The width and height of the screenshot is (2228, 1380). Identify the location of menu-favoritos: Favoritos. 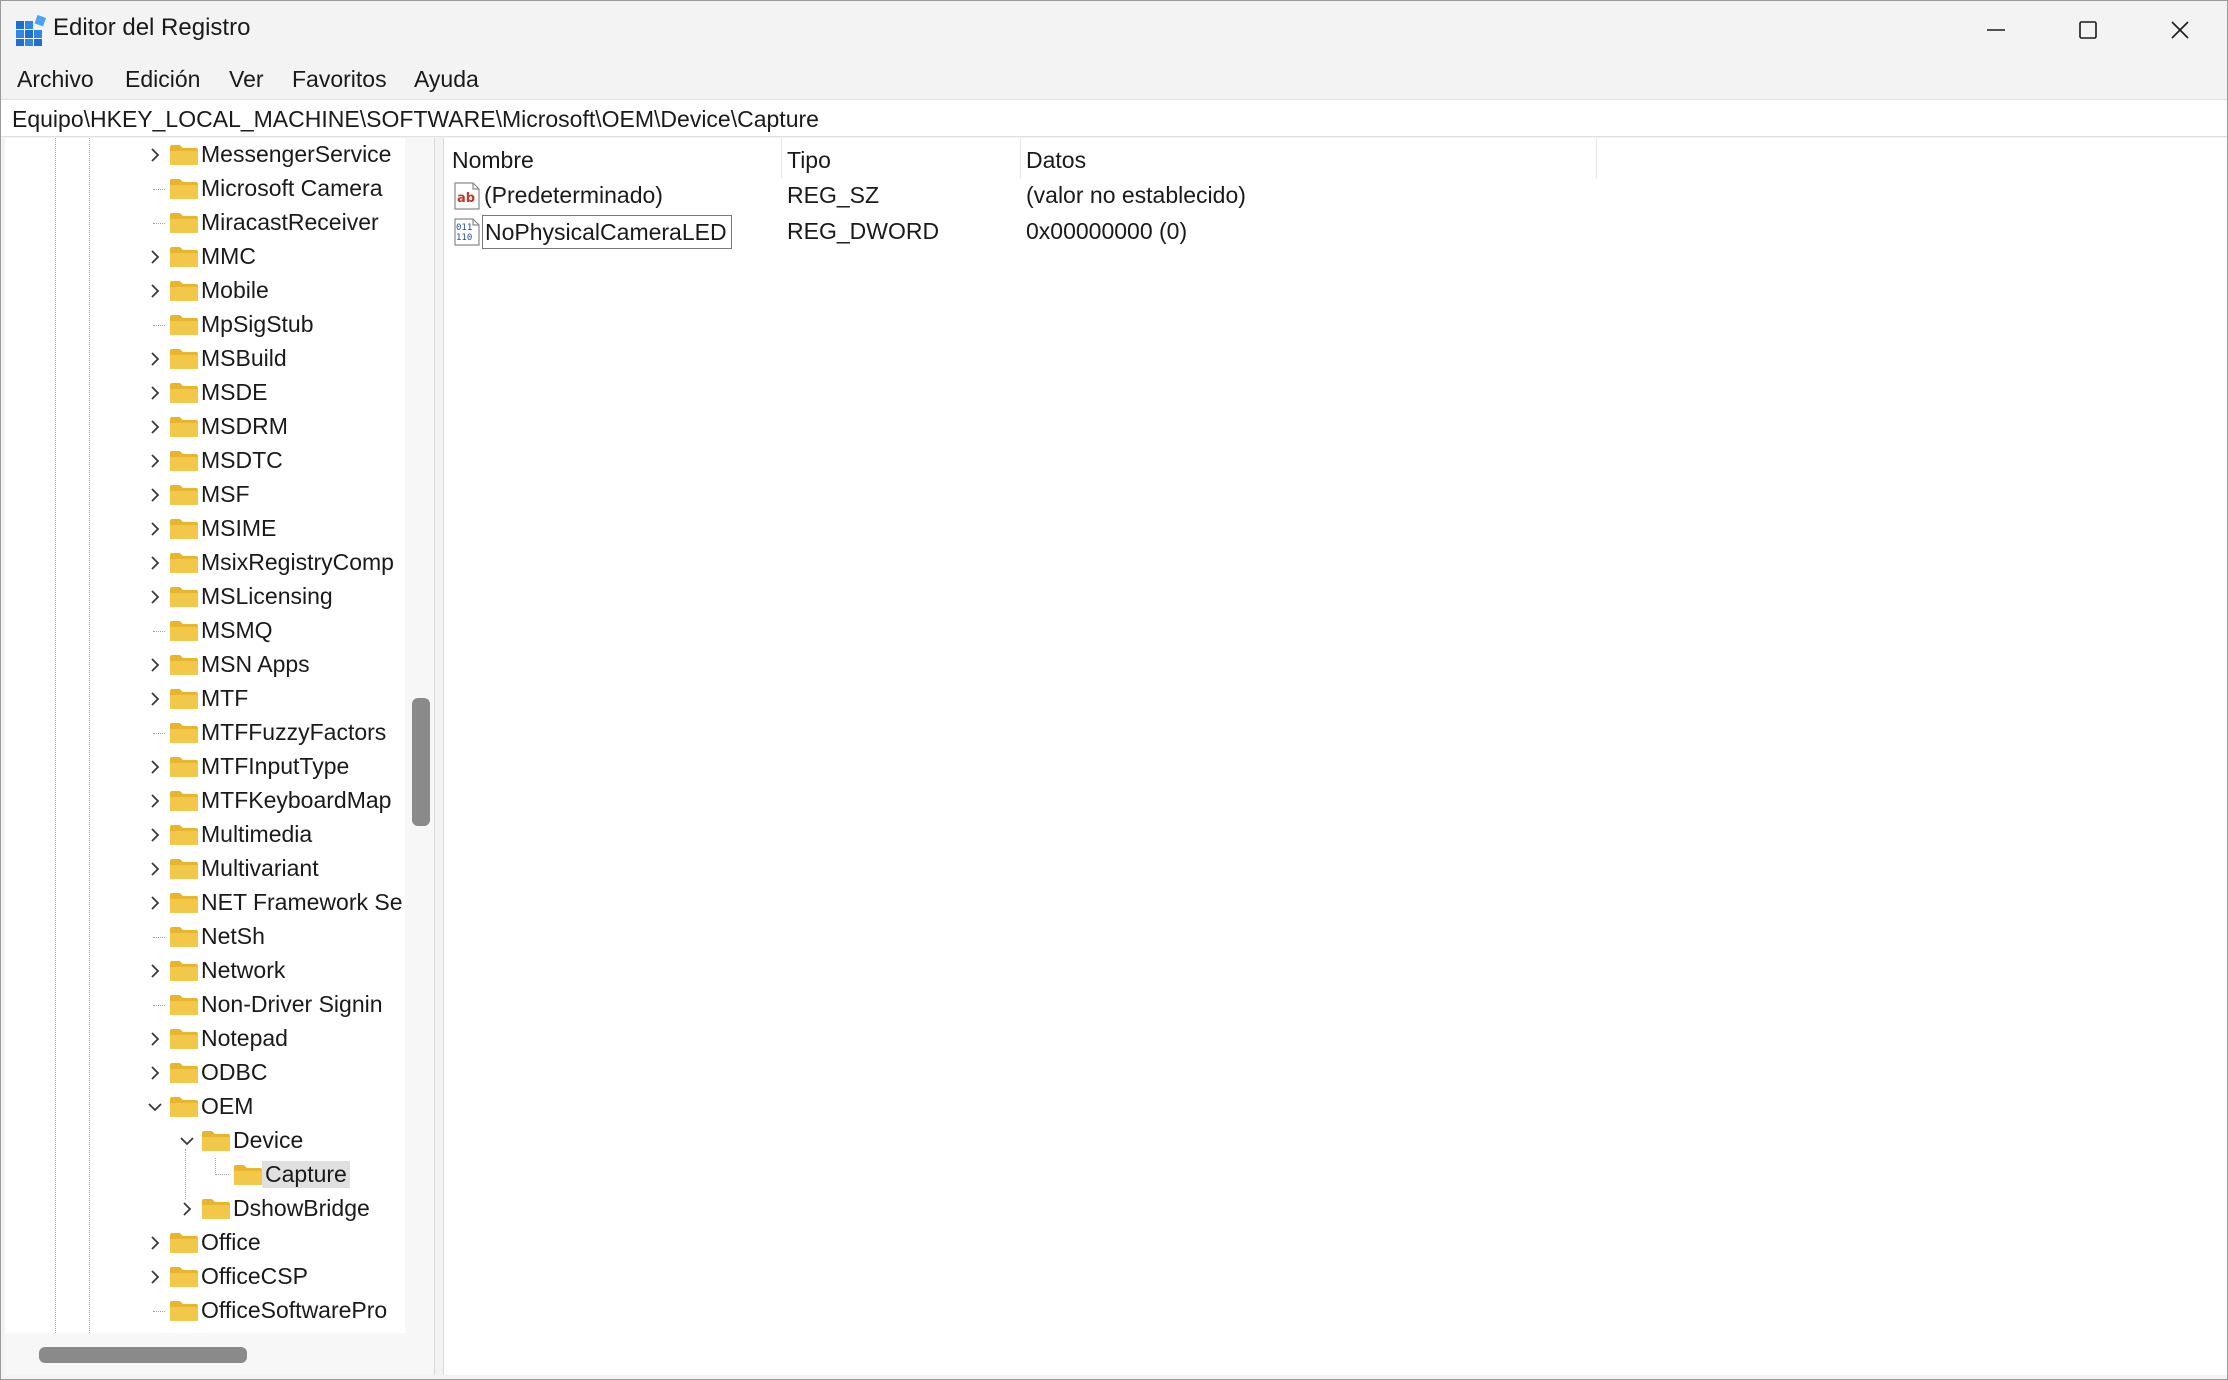
(339, 79).